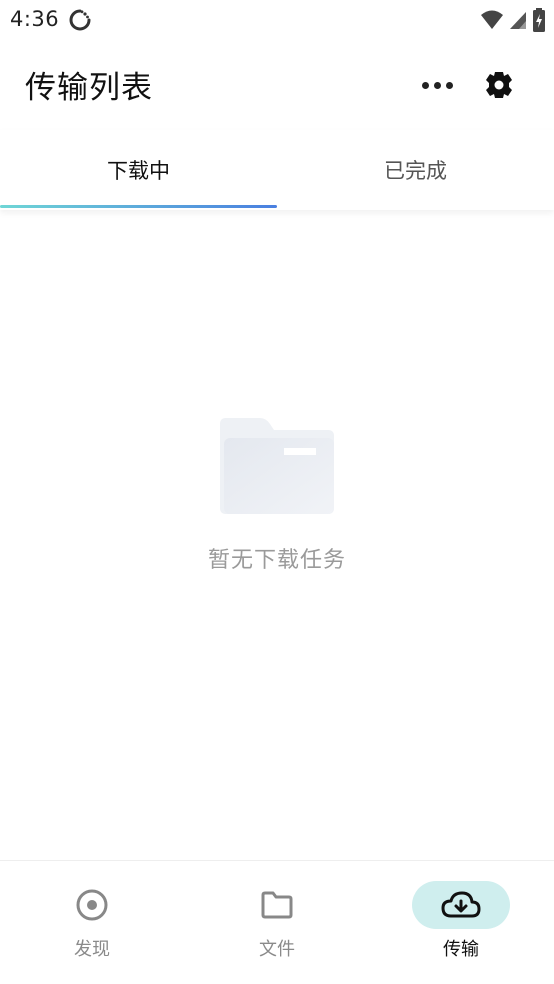 The height and width of the screenshot is (984, 554). I want to click on tab-downloading: 下载中, so click(138, 170).